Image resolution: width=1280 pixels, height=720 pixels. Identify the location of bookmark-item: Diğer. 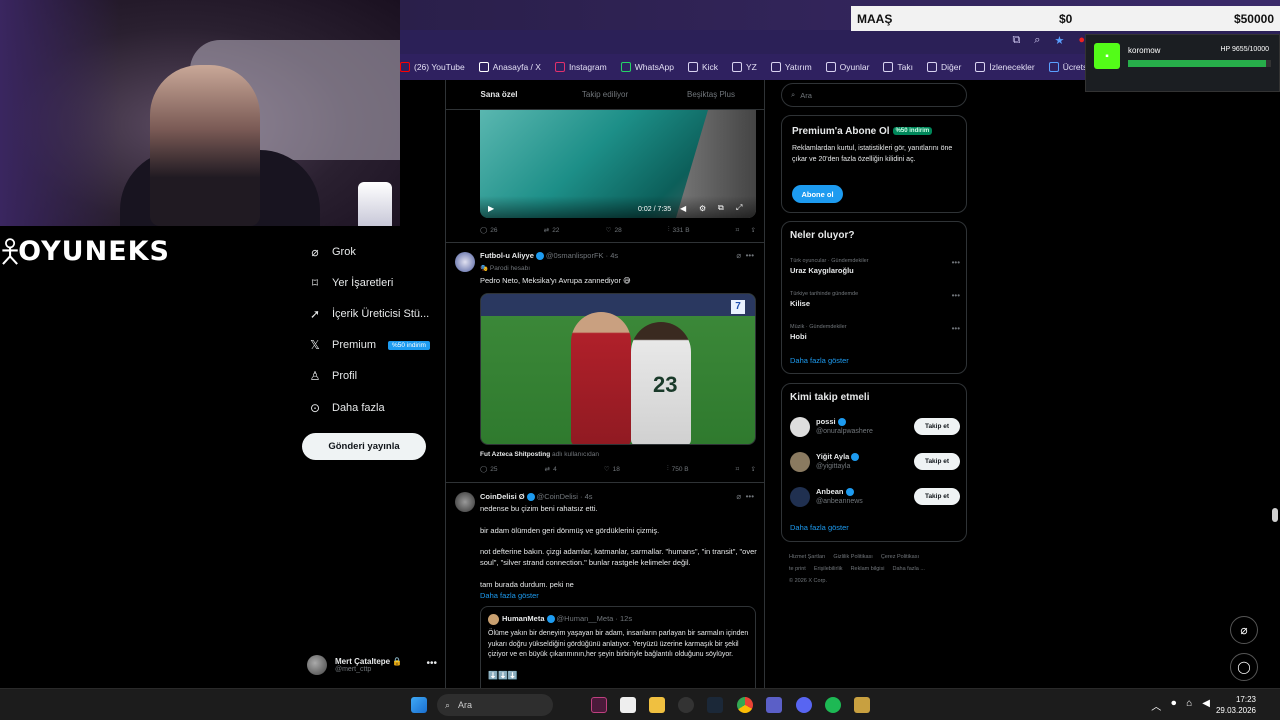
(944, 67).